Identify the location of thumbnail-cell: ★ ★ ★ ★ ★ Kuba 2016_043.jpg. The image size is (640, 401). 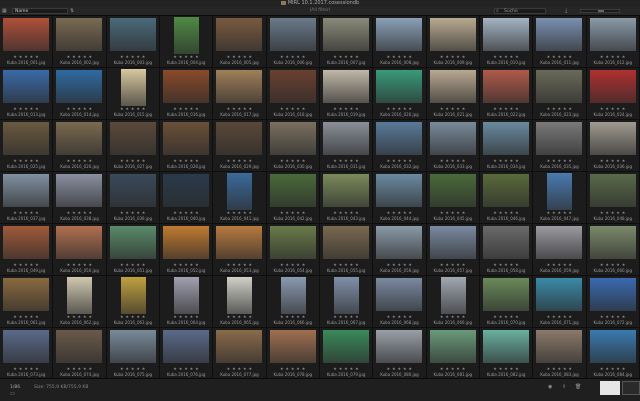
(346, 198).